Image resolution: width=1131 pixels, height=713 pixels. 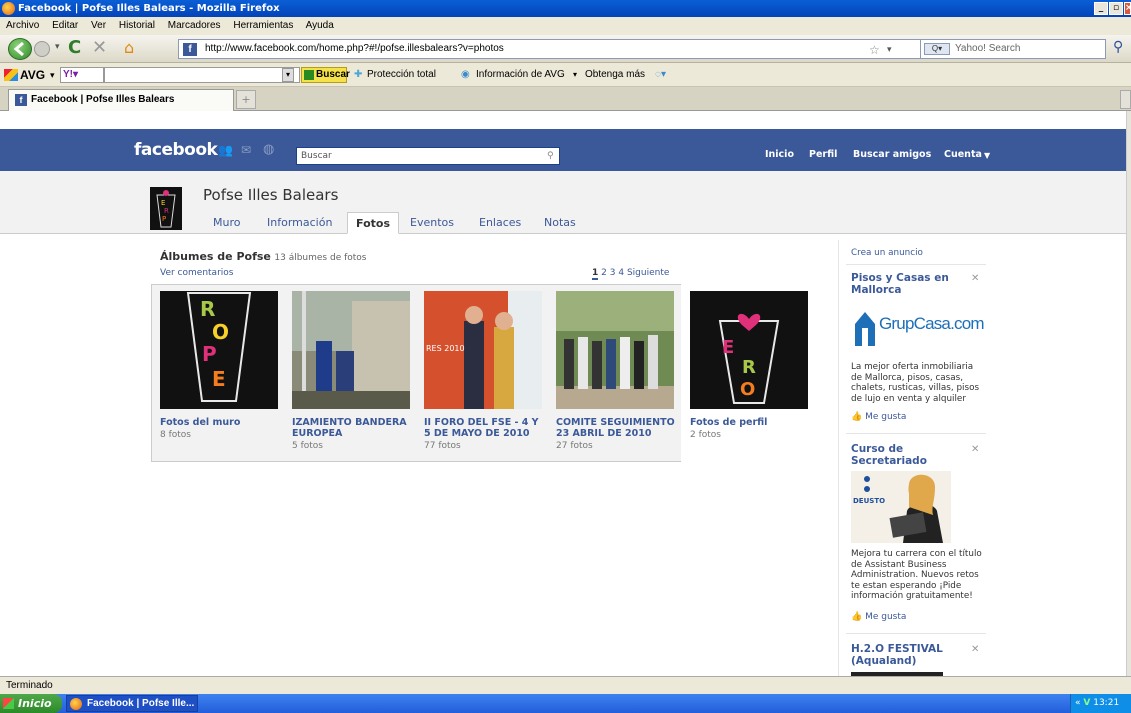 What do you see at coordinates (57, 47) in the screenshot?
I see `history-dropdown-icon: ▾` at bounding box center [57, 47].